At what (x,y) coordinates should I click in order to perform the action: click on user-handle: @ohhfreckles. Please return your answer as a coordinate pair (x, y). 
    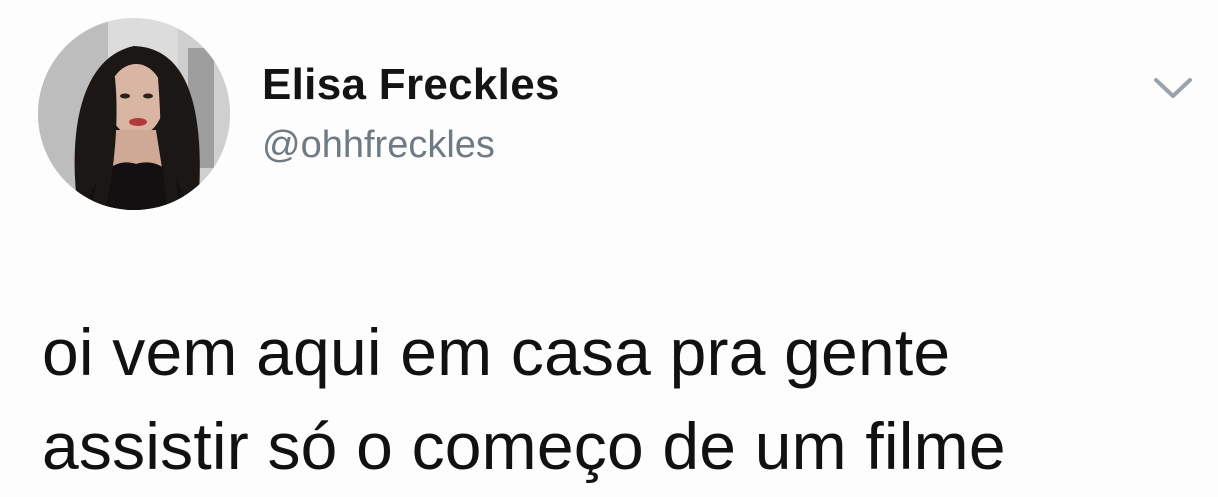
    Looking at the image, I should click on (378, 145).